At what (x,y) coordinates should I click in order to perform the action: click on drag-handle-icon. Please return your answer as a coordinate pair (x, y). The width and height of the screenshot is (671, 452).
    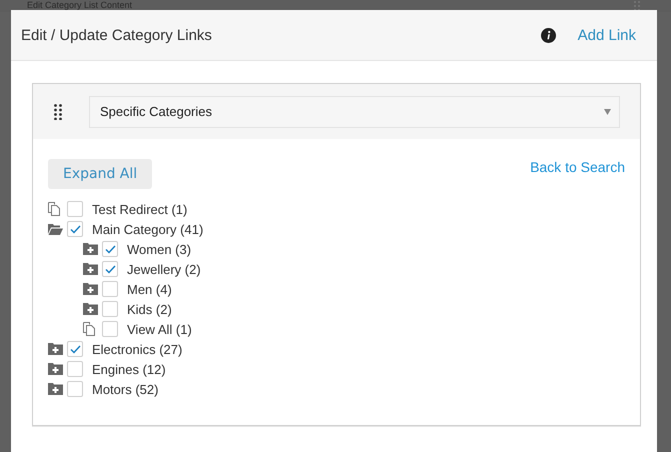
    Looking at the image, I should click on (58, 112).